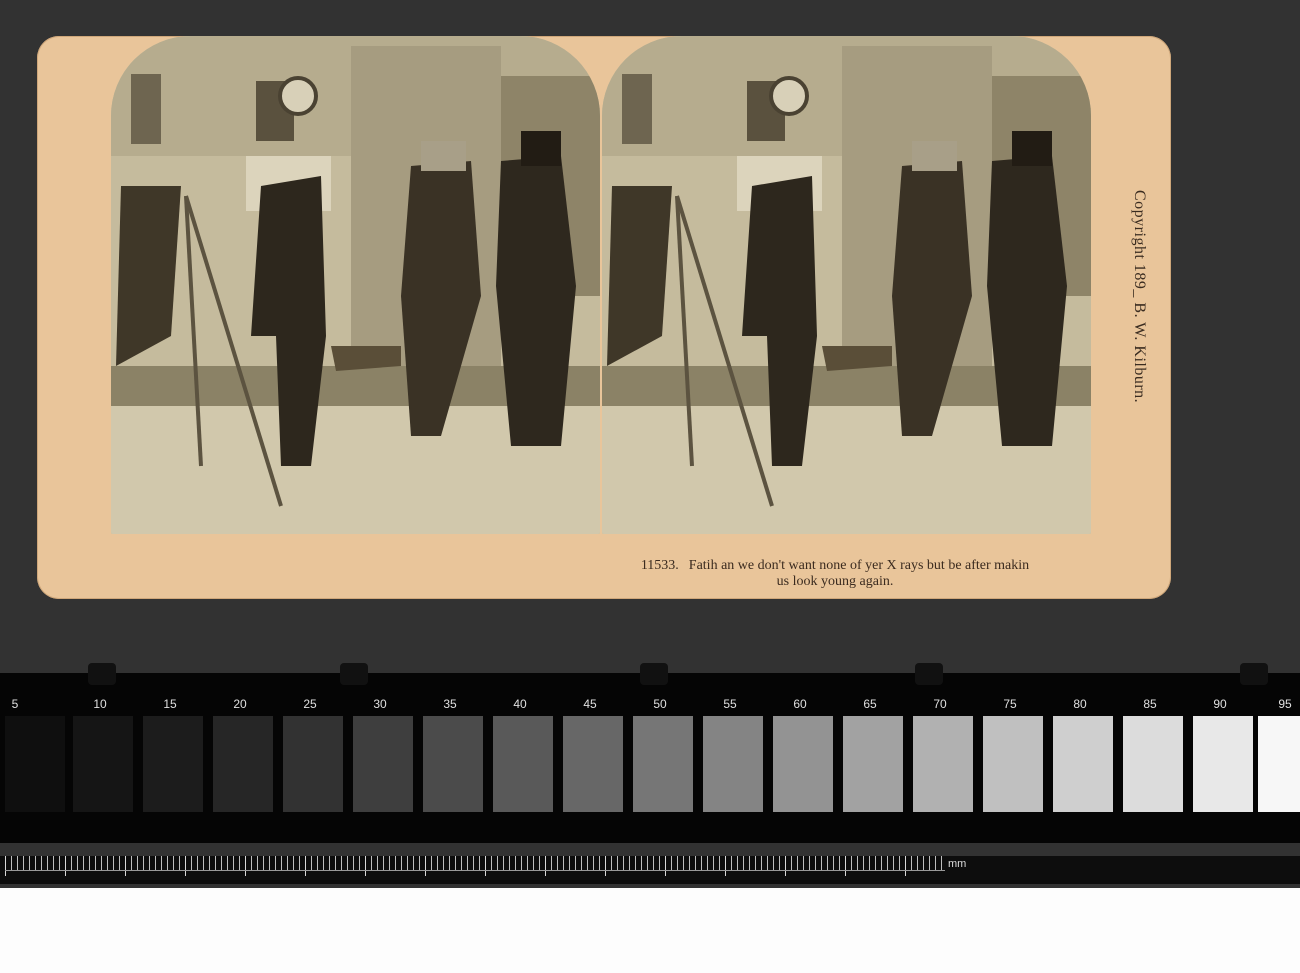 Image resolution: width=1300 pixels, height=973 pixels. Describe the element at coordinates (1220, 704) in the screenshot. I see `scale-label: 90` at that location.